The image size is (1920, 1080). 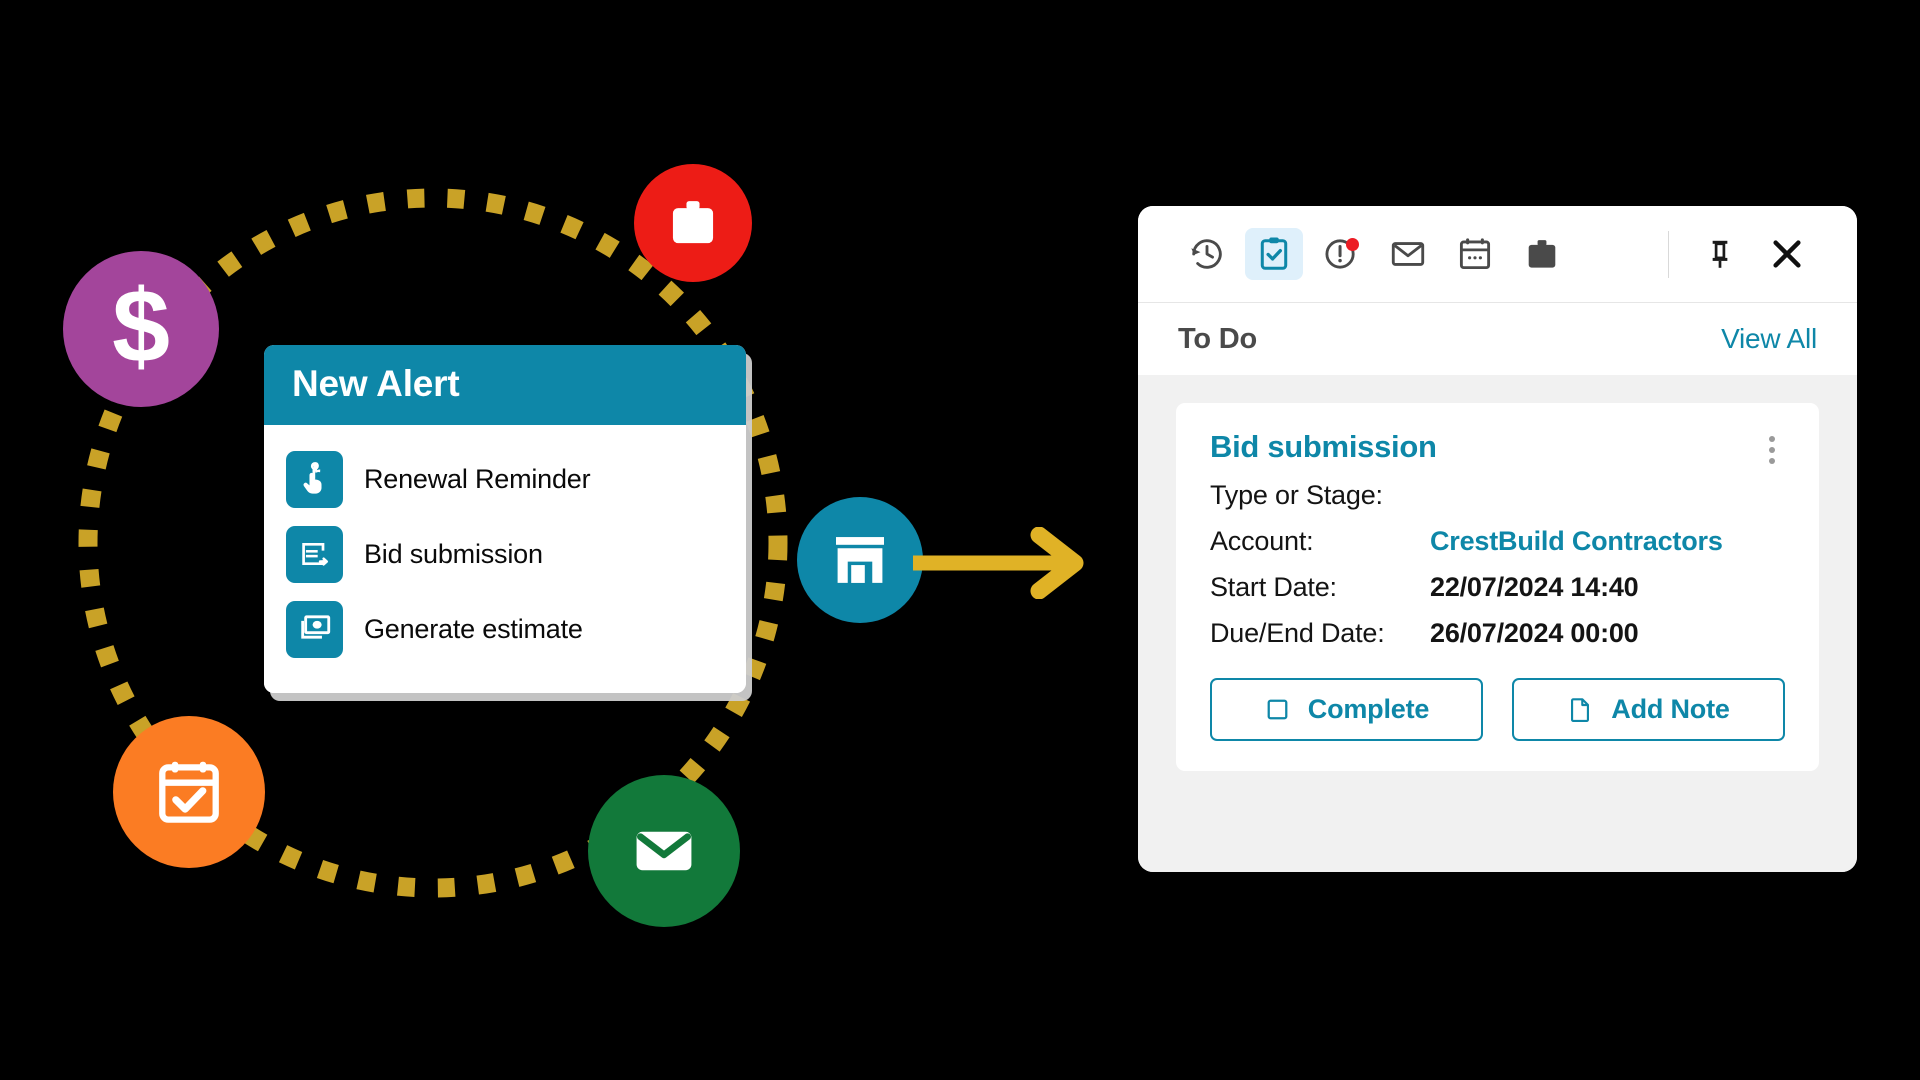 I want to click on panel-section-title: To Do, so click(x=1217, y=338).